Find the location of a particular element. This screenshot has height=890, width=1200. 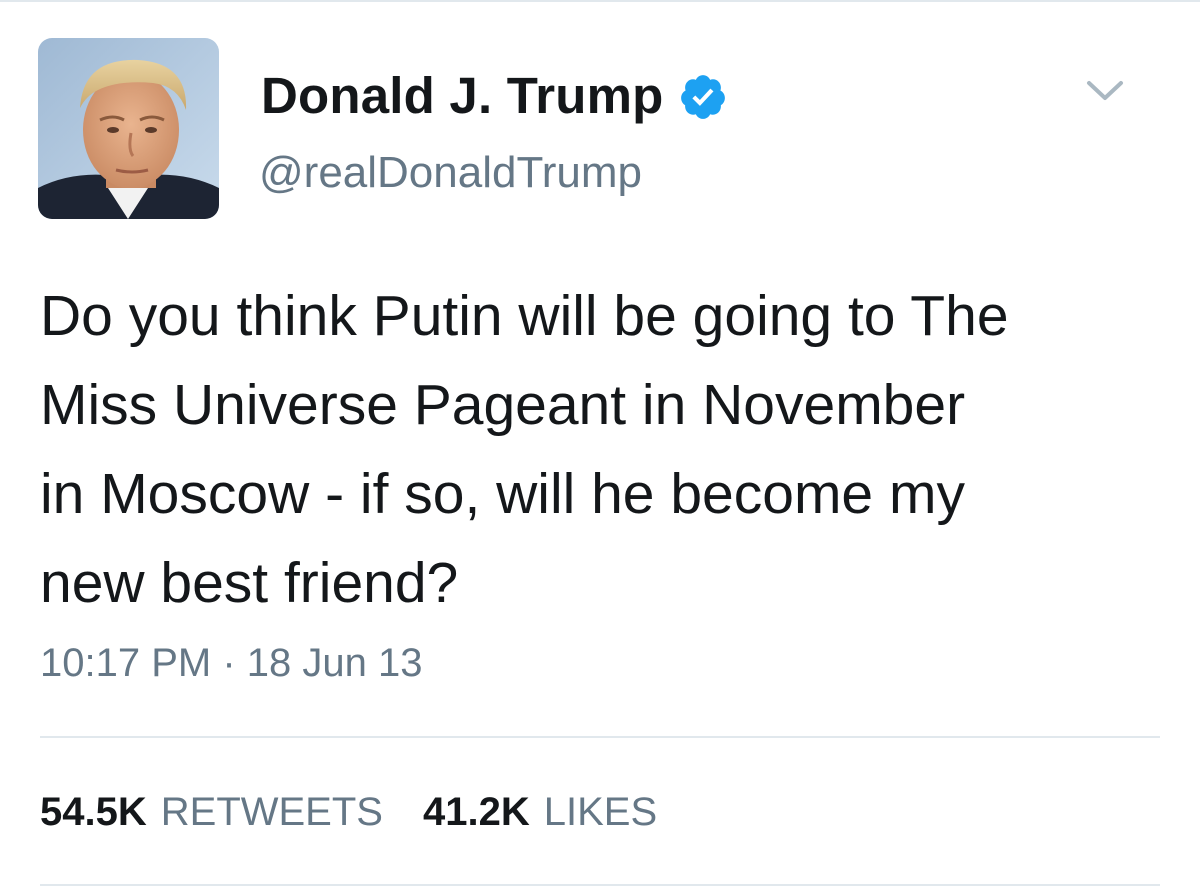

avatar is located at coordinates (128, 128).